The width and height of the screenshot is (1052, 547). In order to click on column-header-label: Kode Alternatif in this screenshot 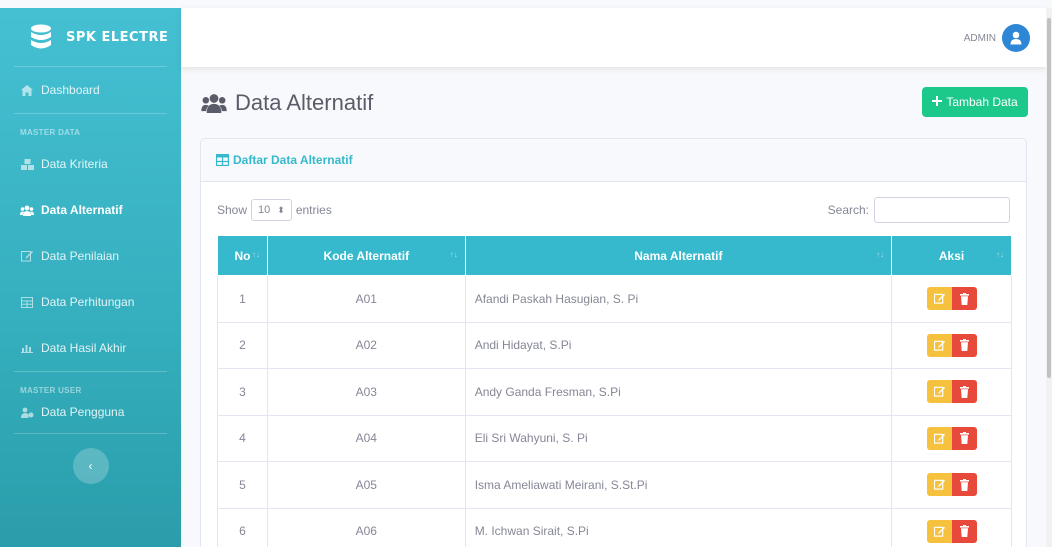, I will do `click(366, 255)`.